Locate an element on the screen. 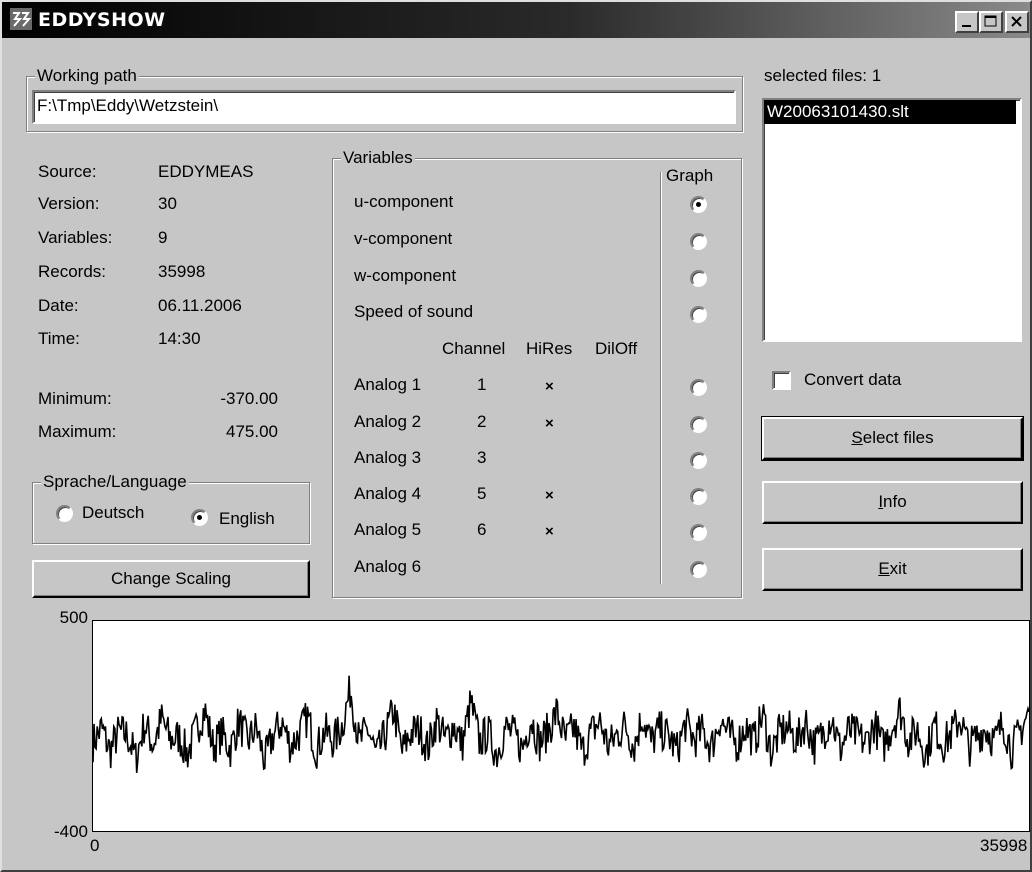 The width and height of the screenshot is (1032, 872). chart-svg is located at coordinates (561, 724).